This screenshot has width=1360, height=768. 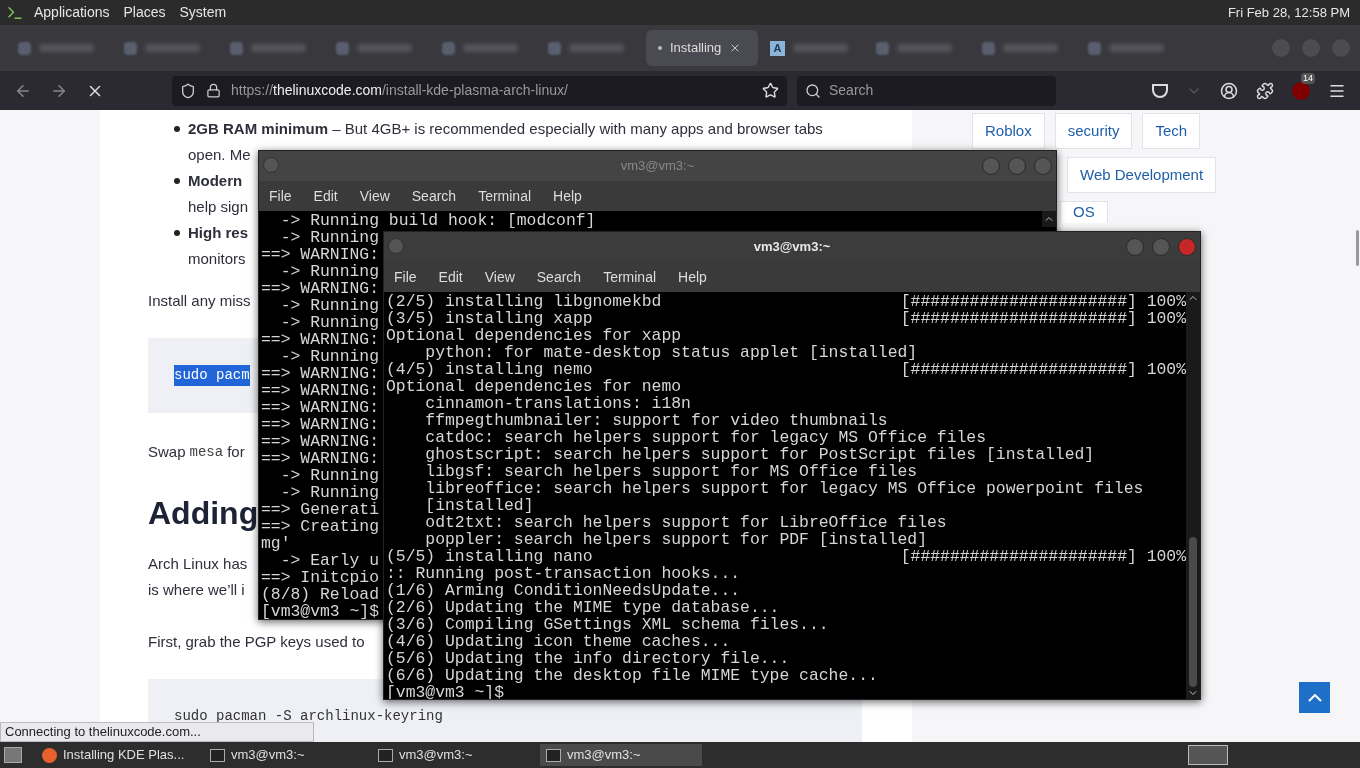 I want to click on inline-code: mesa, so click(x=206, y=452).